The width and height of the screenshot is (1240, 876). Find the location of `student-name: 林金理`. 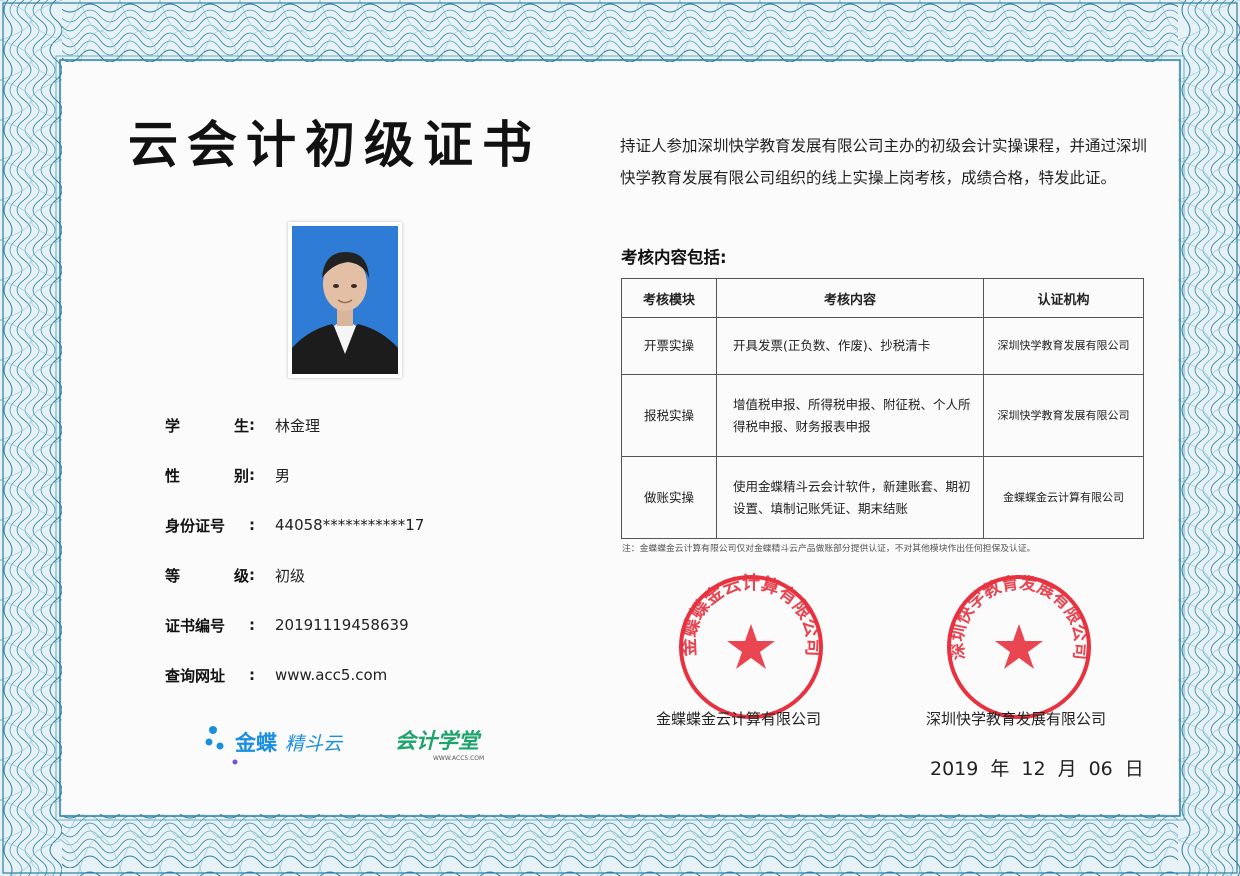

student-name: 林金理 is located at coordinates (298, 425).